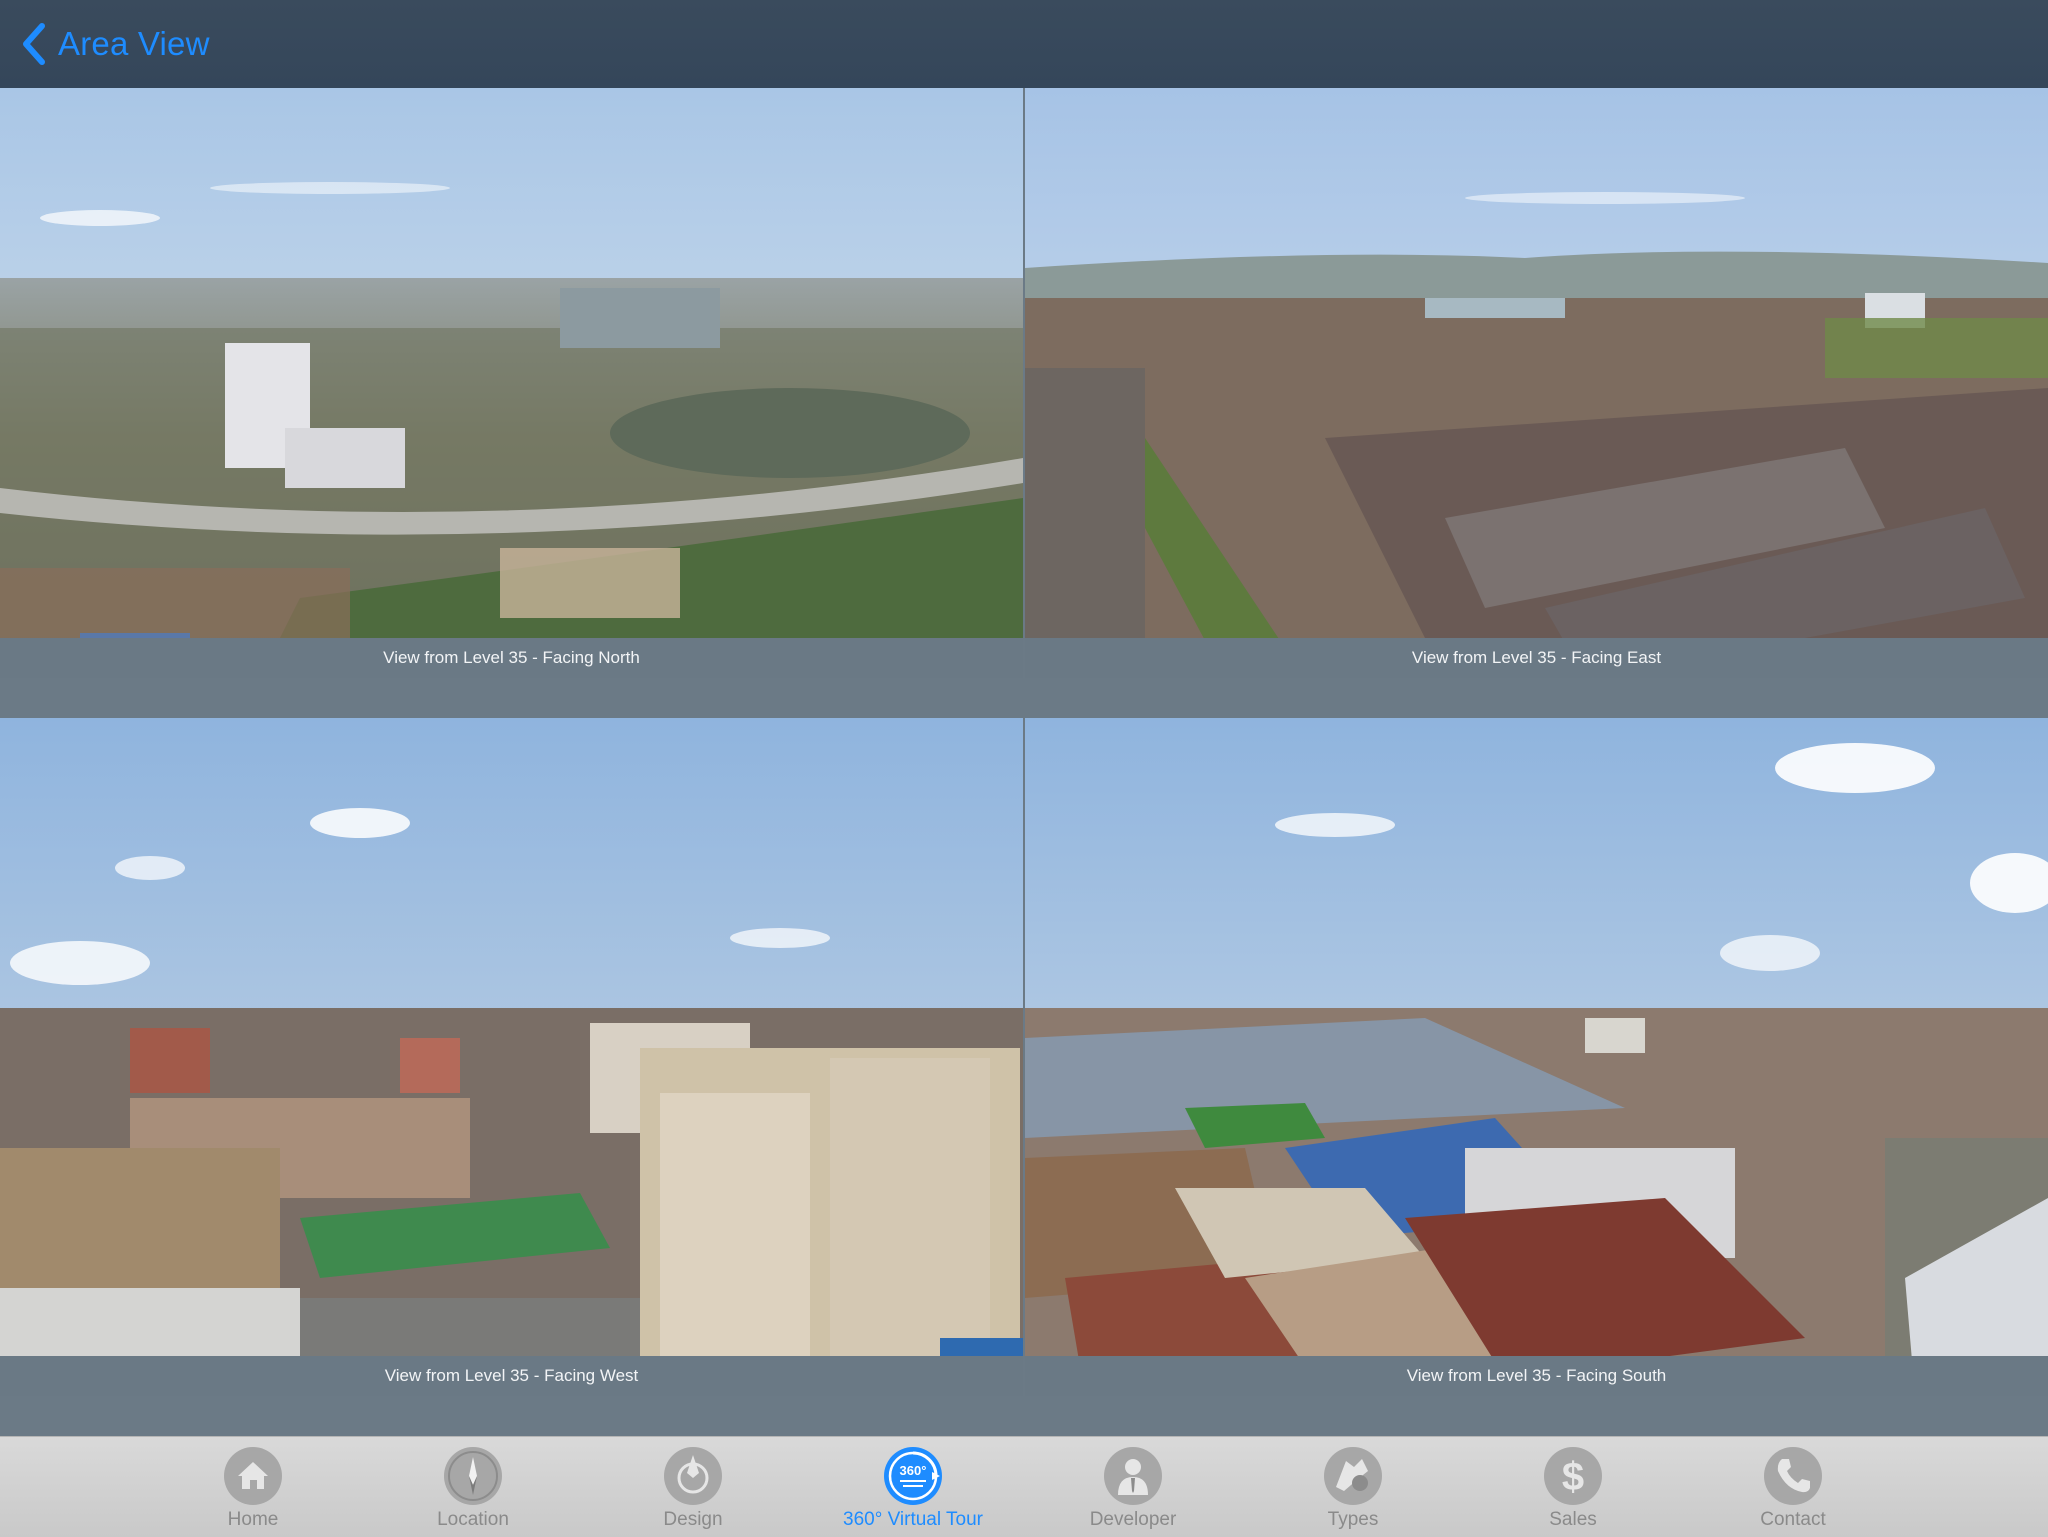 This screenshot has width=2048, height=1537. I want to click on home-icon, so click(253, 1476).